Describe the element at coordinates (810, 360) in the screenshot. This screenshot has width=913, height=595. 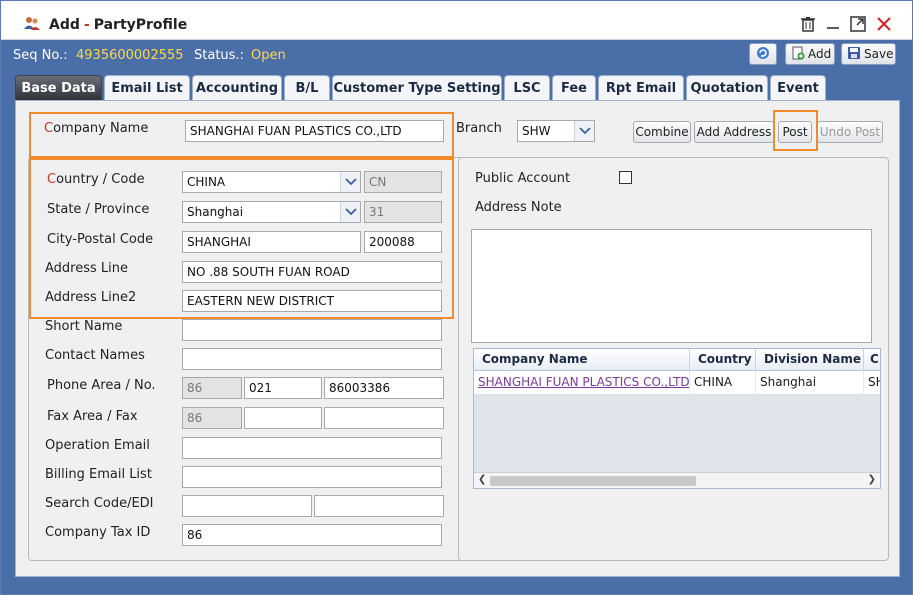
I see `grid-col-division-name: Division Name` at that location.